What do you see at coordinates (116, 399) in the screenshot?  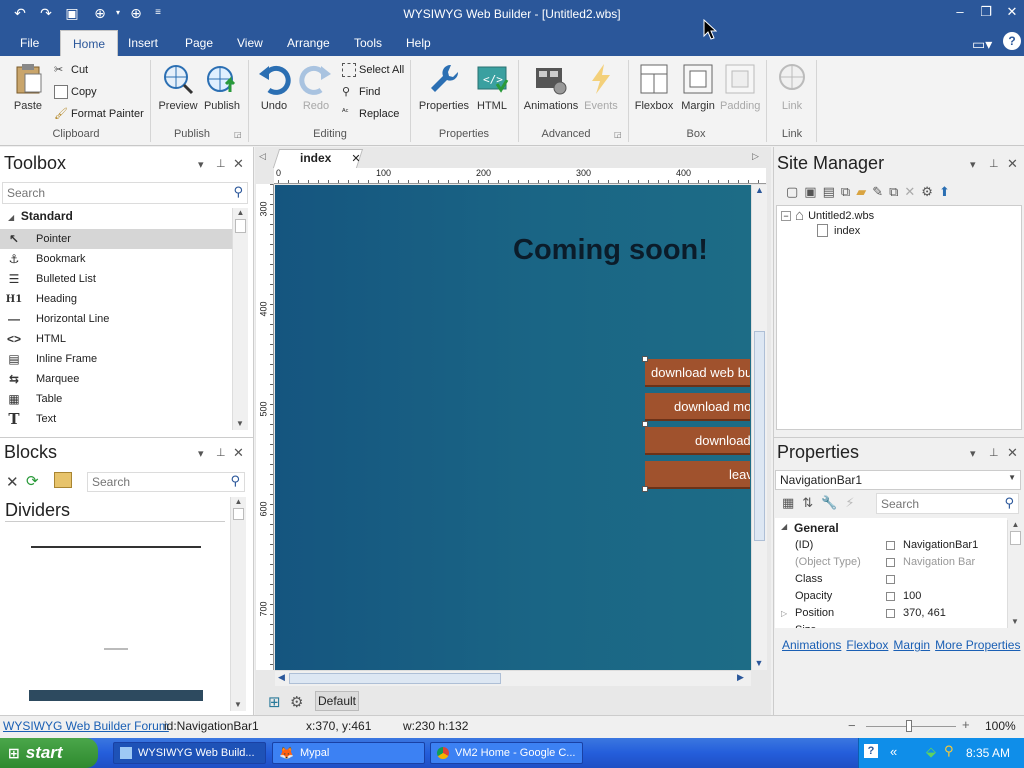 I see `toolbox-item-table: ▦ Table` at bounding box center [116, 399].